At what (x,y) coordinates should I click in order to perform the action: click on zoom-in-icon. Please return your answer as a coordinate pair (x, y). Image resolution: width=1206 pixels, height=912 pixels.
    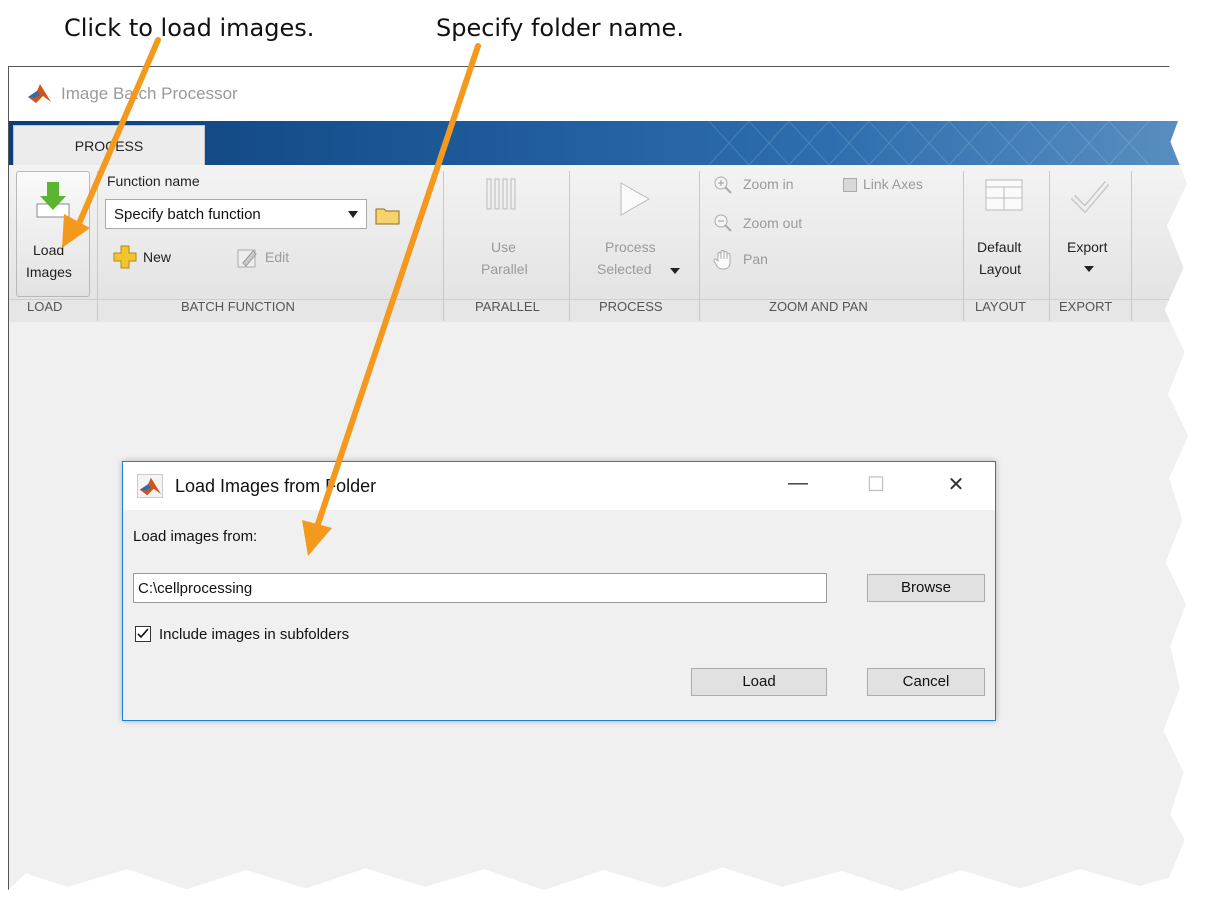
    Looking at the image, I should click on (723, 185).